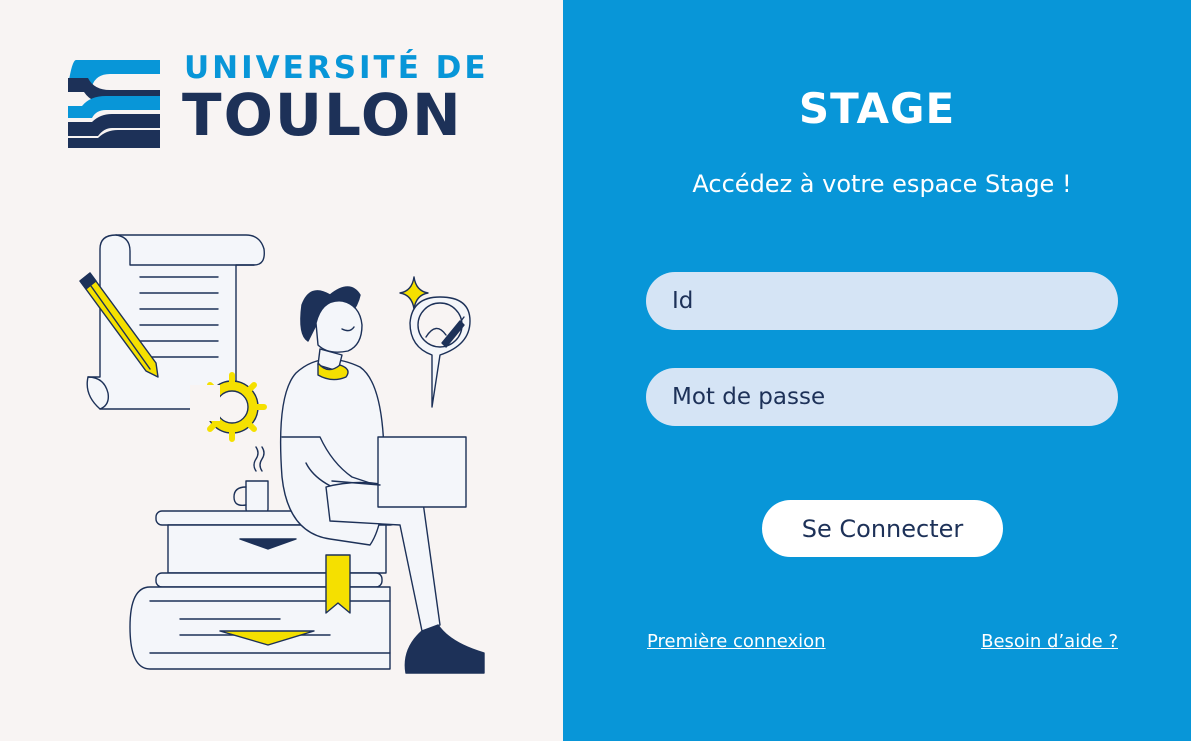 The image size is (1191, 741). Describe the element at coordinates (1049, 641) in the screenshot. I see `help-link: Besoin d’aide ?` at that location.